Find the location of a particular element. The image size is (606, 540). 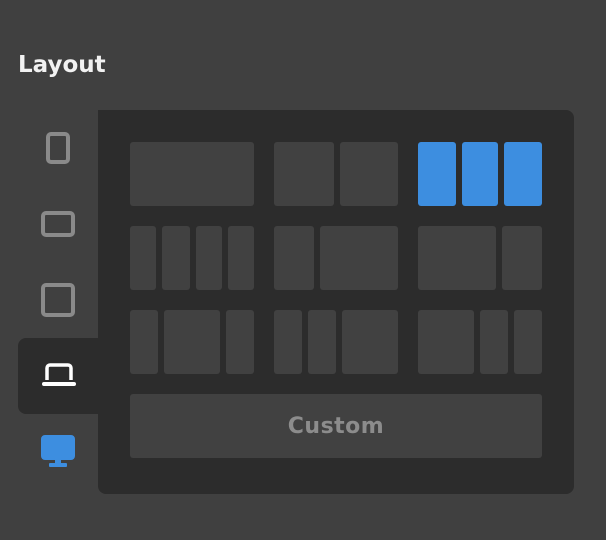

layout-option-2-col-narrow-wide is located at coordinates (336, 258).